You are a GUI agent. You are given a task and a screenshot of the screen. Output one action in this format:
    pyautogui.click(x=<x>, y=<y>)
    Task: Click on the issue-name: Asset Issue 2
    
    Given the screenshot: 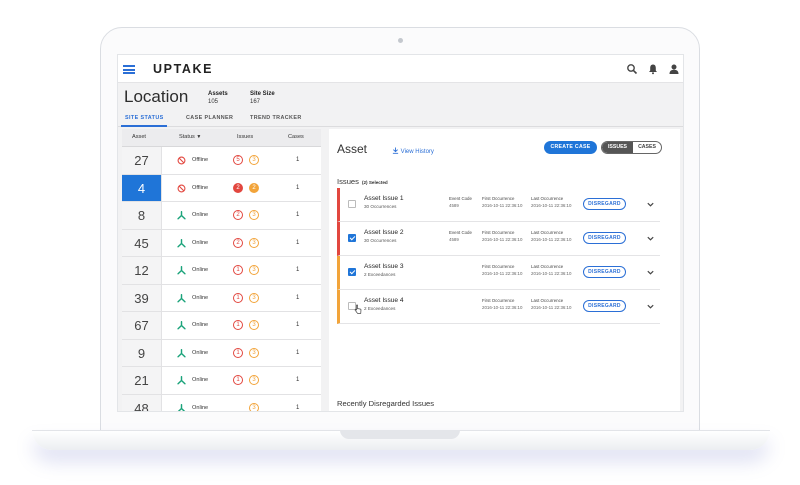 What is the action you would take?
    pyautogui.click(x=384, y=232)
    